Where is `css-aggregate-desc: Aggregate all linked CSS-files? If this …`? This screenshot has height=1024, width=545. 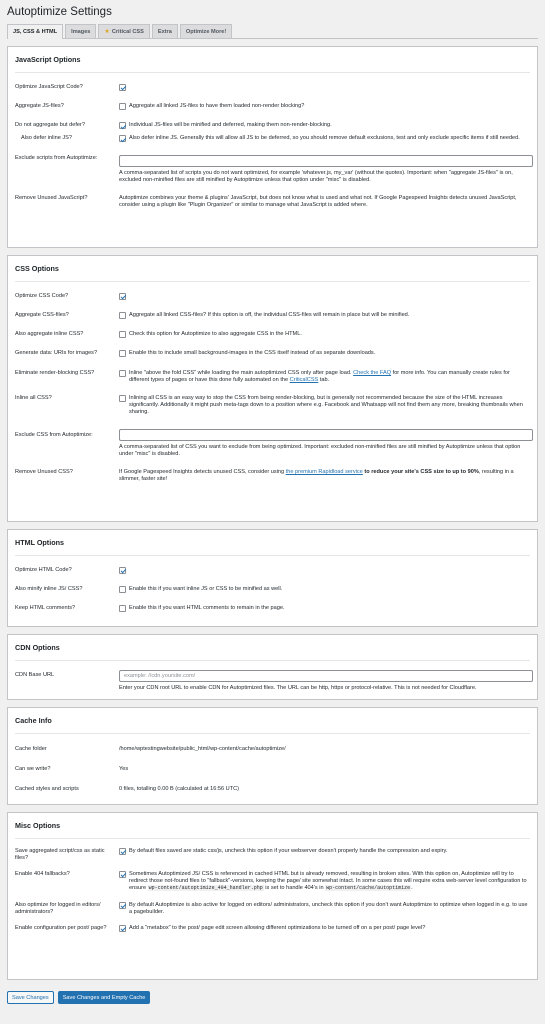
css-aggregate-desc: Aggregate all linked CSS-files? If this … is located at coordinates (269, 315).